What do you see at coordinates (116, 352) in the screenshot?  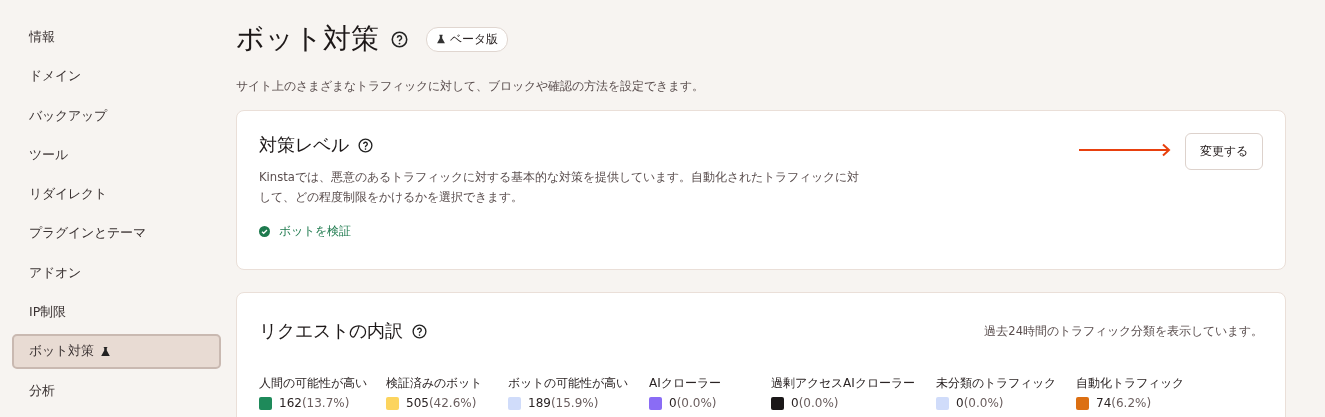 I see `sidebar-item: ボット対策` at bounding box center [116, 352].